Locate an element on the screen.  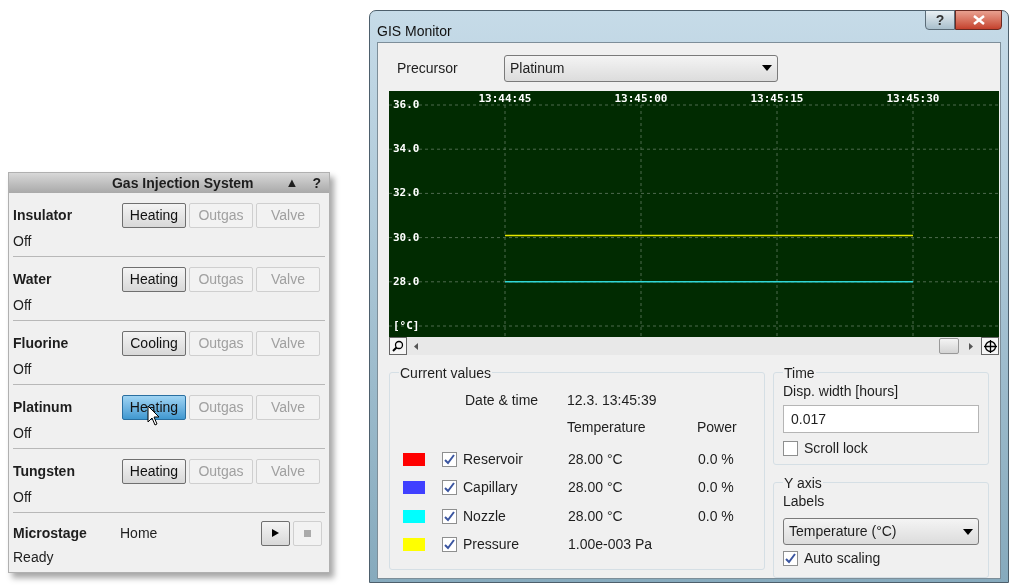
precursor-name: Platinum is located at coordinates (43, 407).